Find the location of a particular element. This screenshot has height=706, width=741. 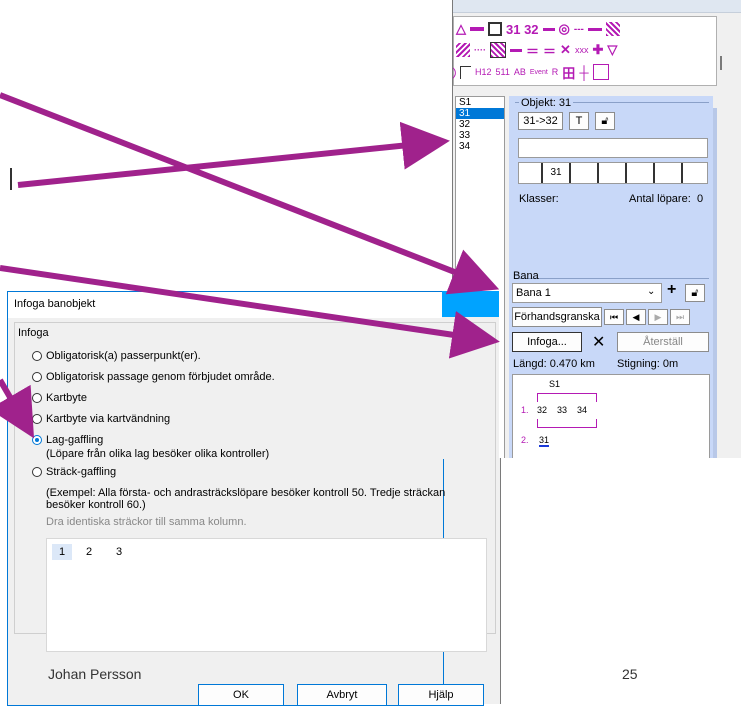

arrow-to-control-list is located at coordinates (233, 154).